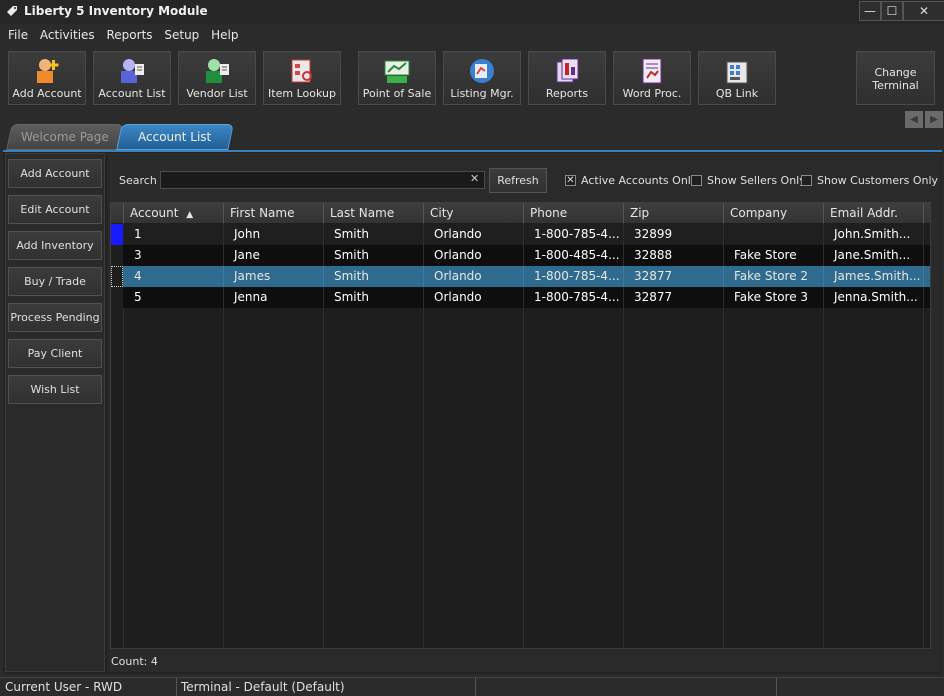 The height and width of the screenshot is (696, 944). Describe the element at coordinates (176, 687) in the screenshot. I see `status-divider` at that location.